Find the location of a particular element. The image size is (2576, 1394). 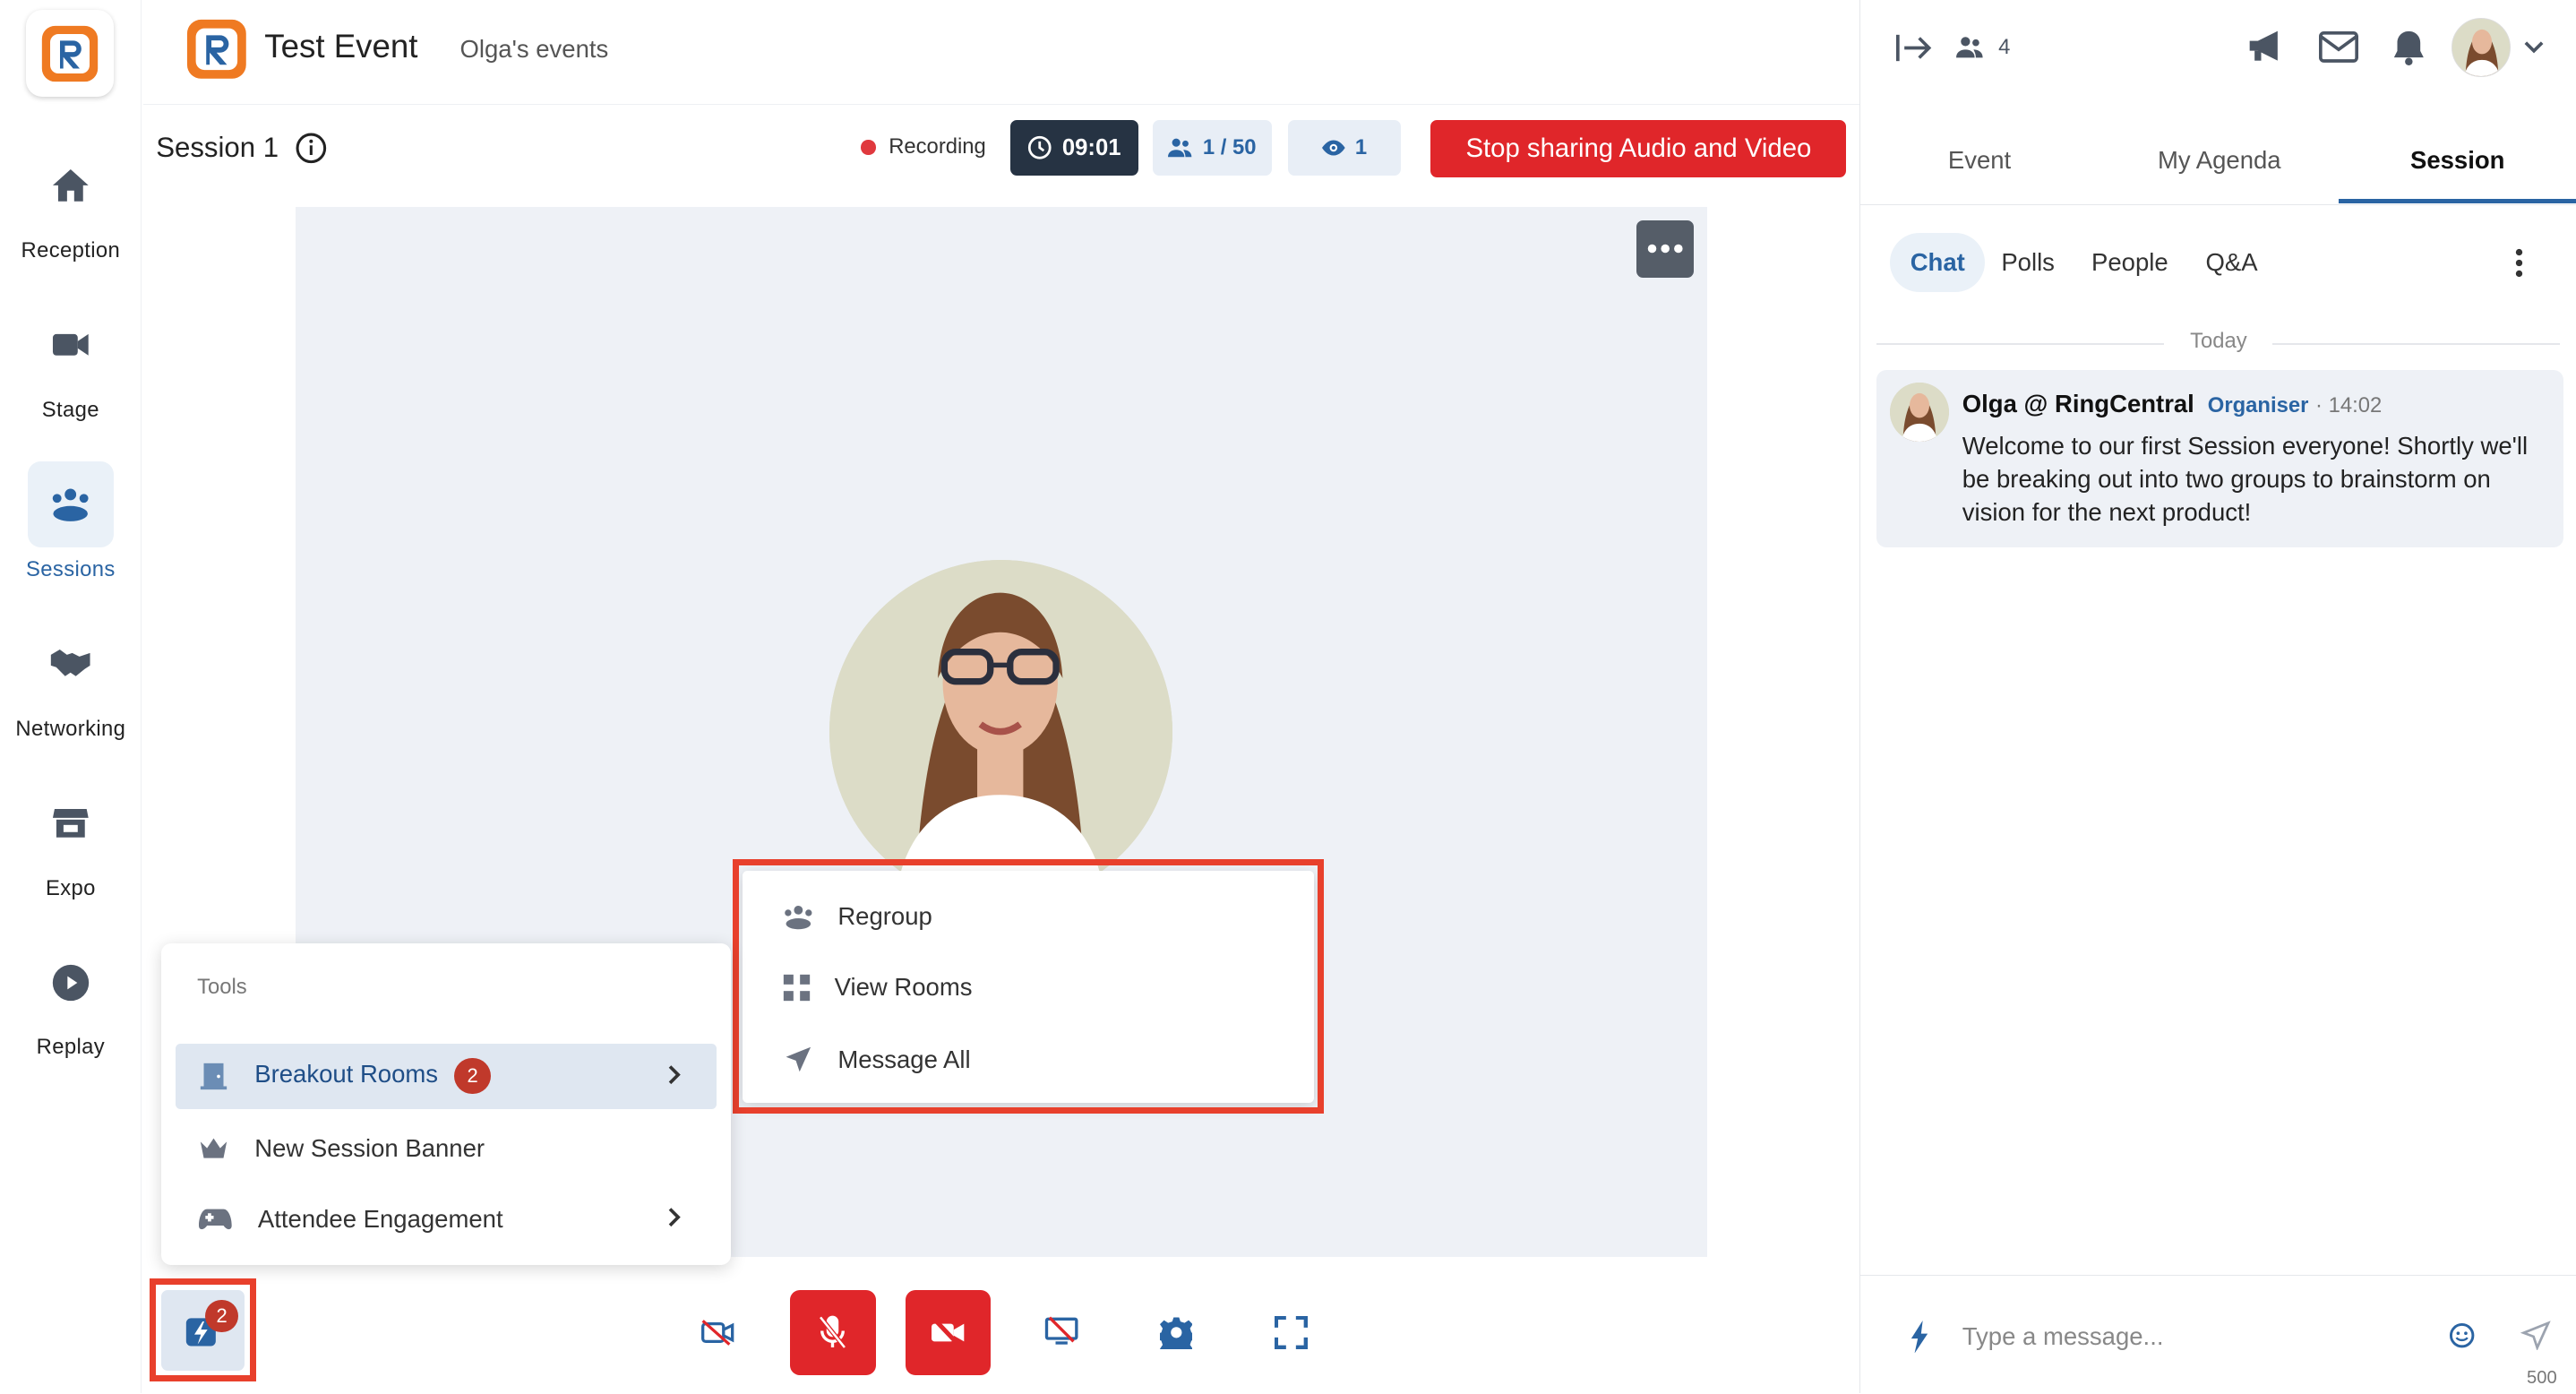

nav-expo: Expo is located at coordinates (71, 840).